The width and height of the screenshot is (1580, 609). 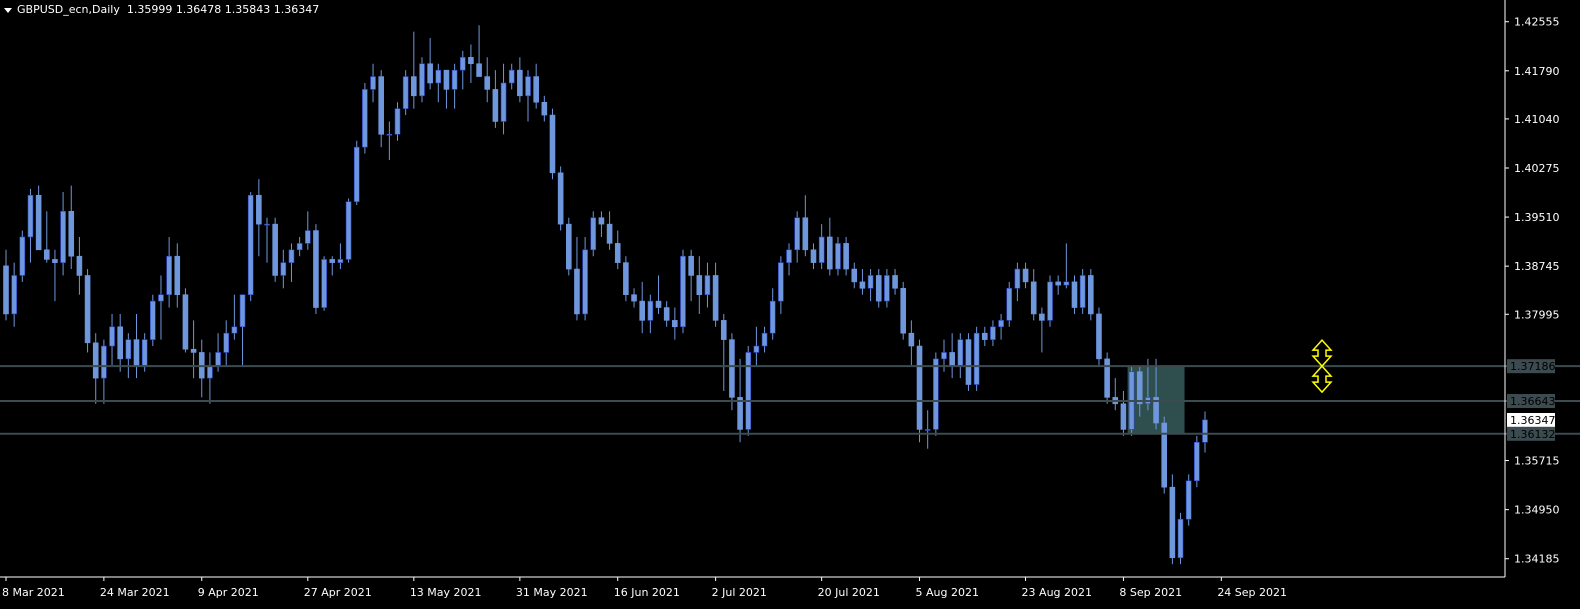 What do you see at coordinates (338, 592) in the screenshot?
I see `x-tick-label: 27 Apr 2021` at bounding box center [338, 592].